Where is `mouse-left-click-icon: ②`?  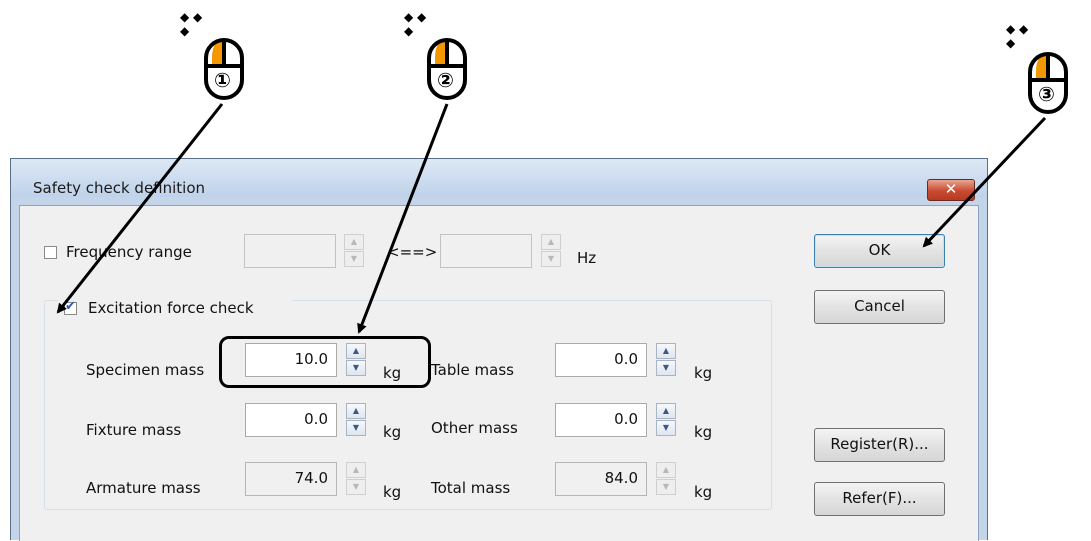
mouse-left-click-icon: ② is located at coordinates (447, 68).